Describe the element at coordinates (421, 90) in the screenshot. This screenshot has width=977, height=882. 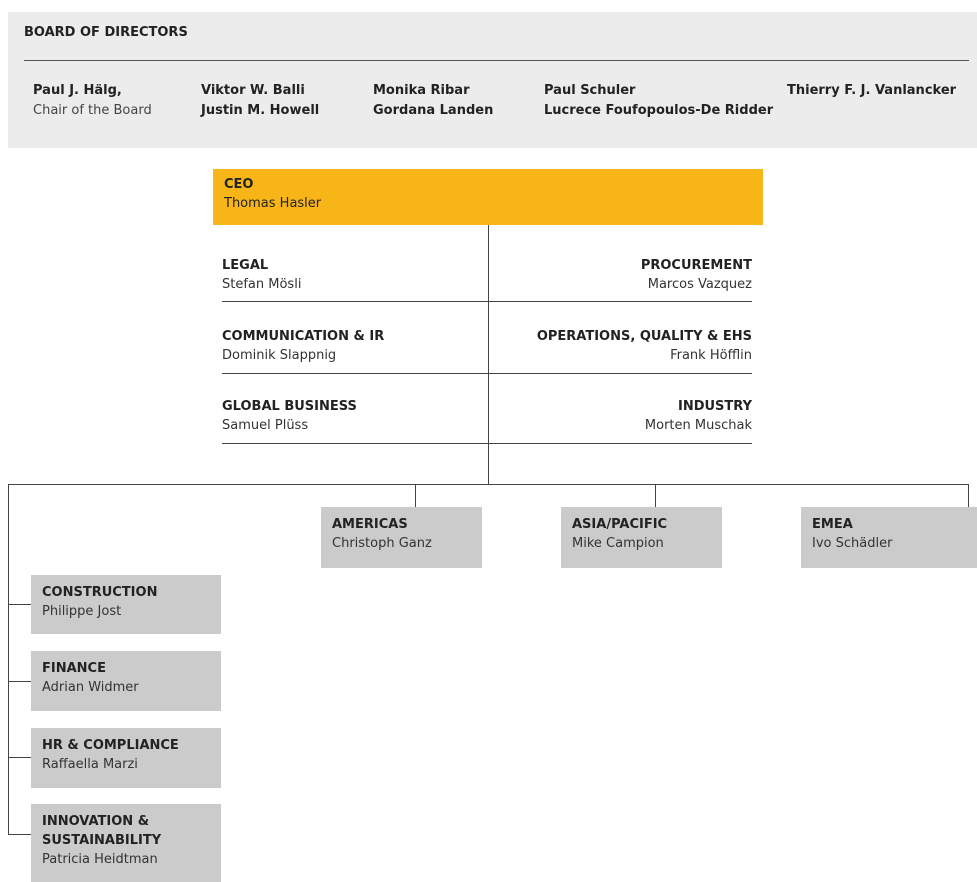
I see `board-member-name: Monika Ribar` at that location.